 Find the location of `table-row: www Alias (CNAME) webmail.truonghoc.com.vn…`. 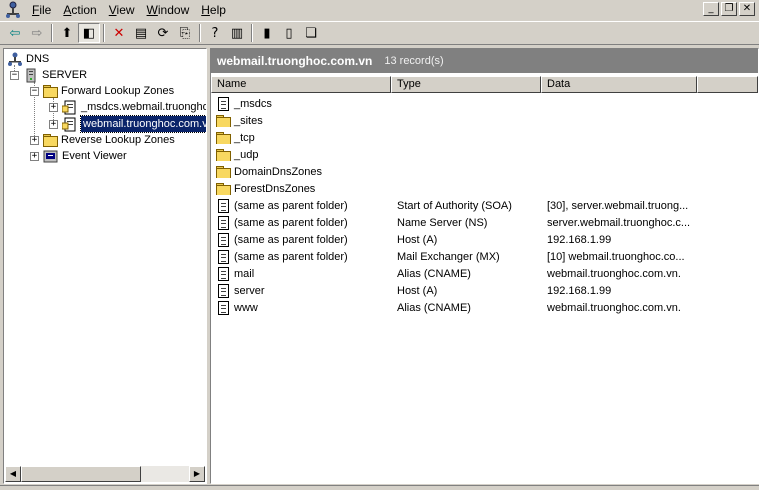

table-row: www Alias (CNAME) webmail.truonghoc.com.vn… is located at coordinates (484, 307).